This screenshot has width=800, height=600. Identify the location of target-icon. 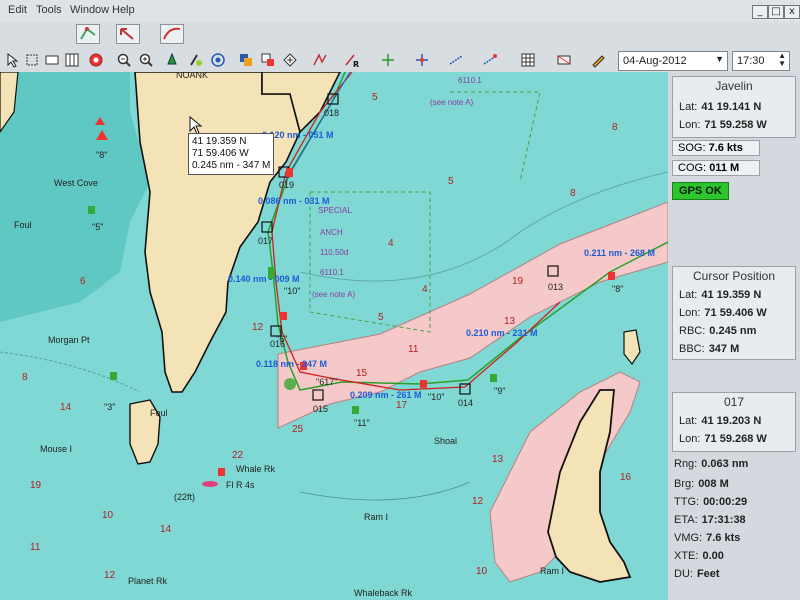
(218, 60).